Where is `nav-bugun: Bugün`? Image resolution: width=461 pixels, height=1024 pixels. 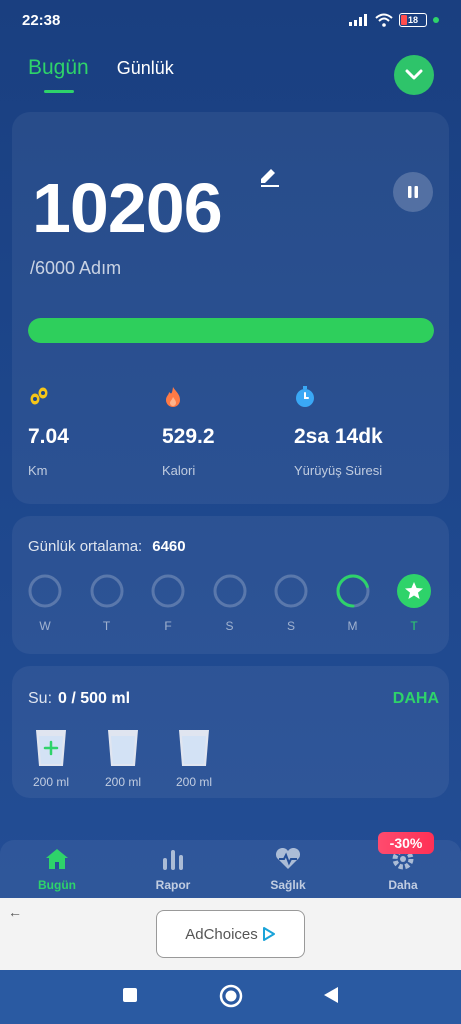 nav-bugun: Bugün is located at coordinates (57, 869).